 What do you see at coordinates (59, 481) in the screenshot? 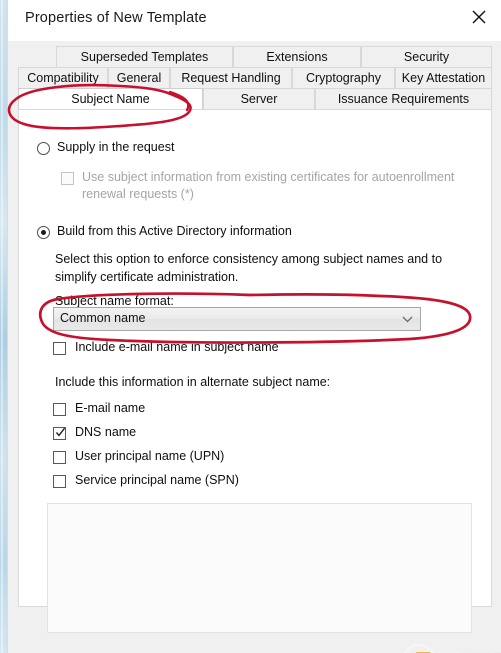
I see `alt-spn-checkbox` at bounding box center [59, 481].